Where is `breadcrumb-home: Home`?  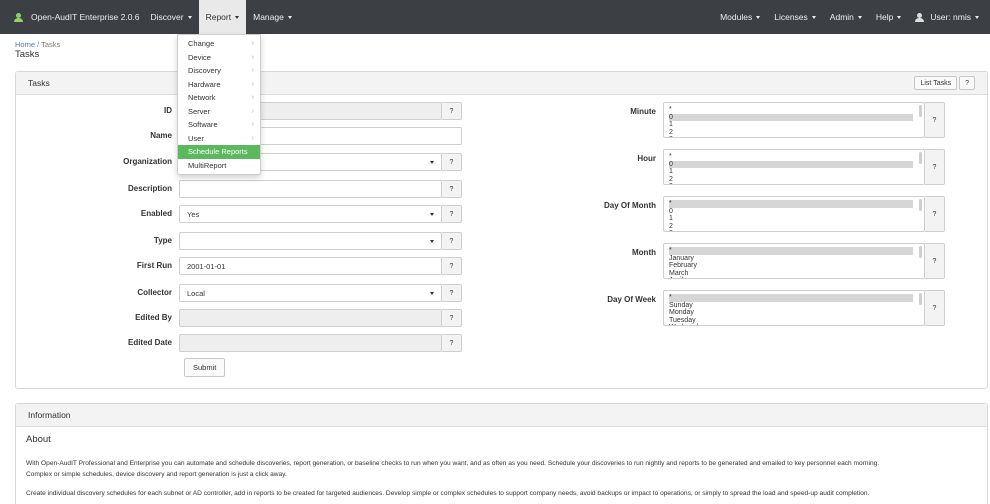
breadcrumb-home: Home is located at coordinates (25, 44).